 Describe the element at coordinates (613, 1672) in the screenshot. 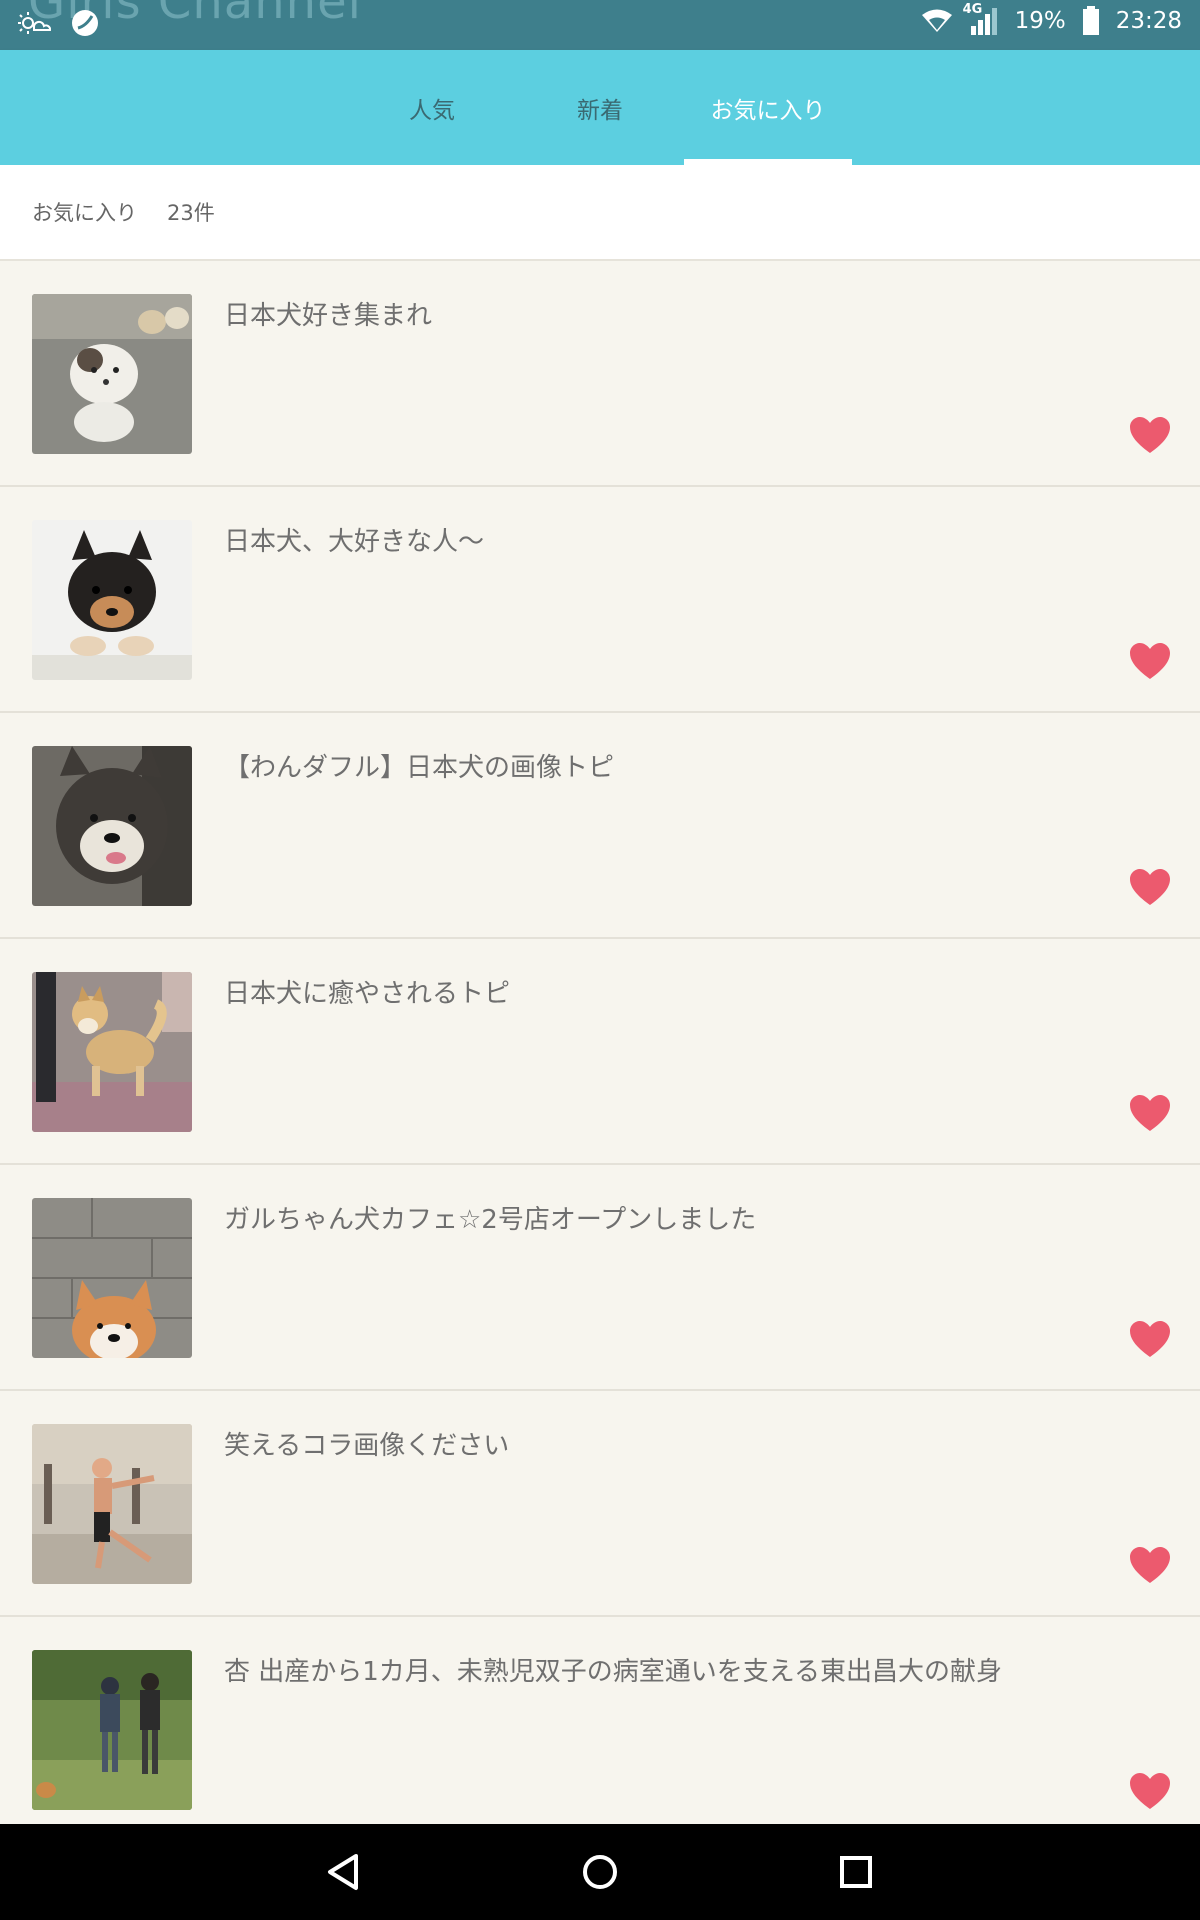

I see `topic-title: 杏 出産から1カ月、未熟児双子の病室通いを支える東出昌大の献身` at that location.